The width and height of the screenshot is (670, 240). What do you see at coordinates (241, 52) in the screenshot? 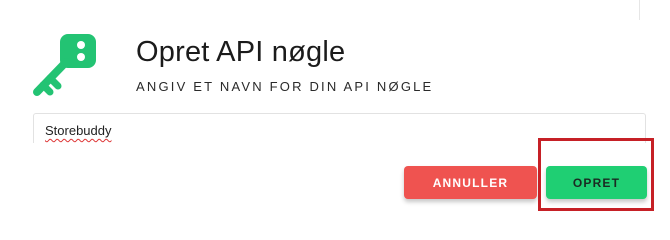
I see `dialog-title: Opret API nøgle` at bounding box center [241, 52].